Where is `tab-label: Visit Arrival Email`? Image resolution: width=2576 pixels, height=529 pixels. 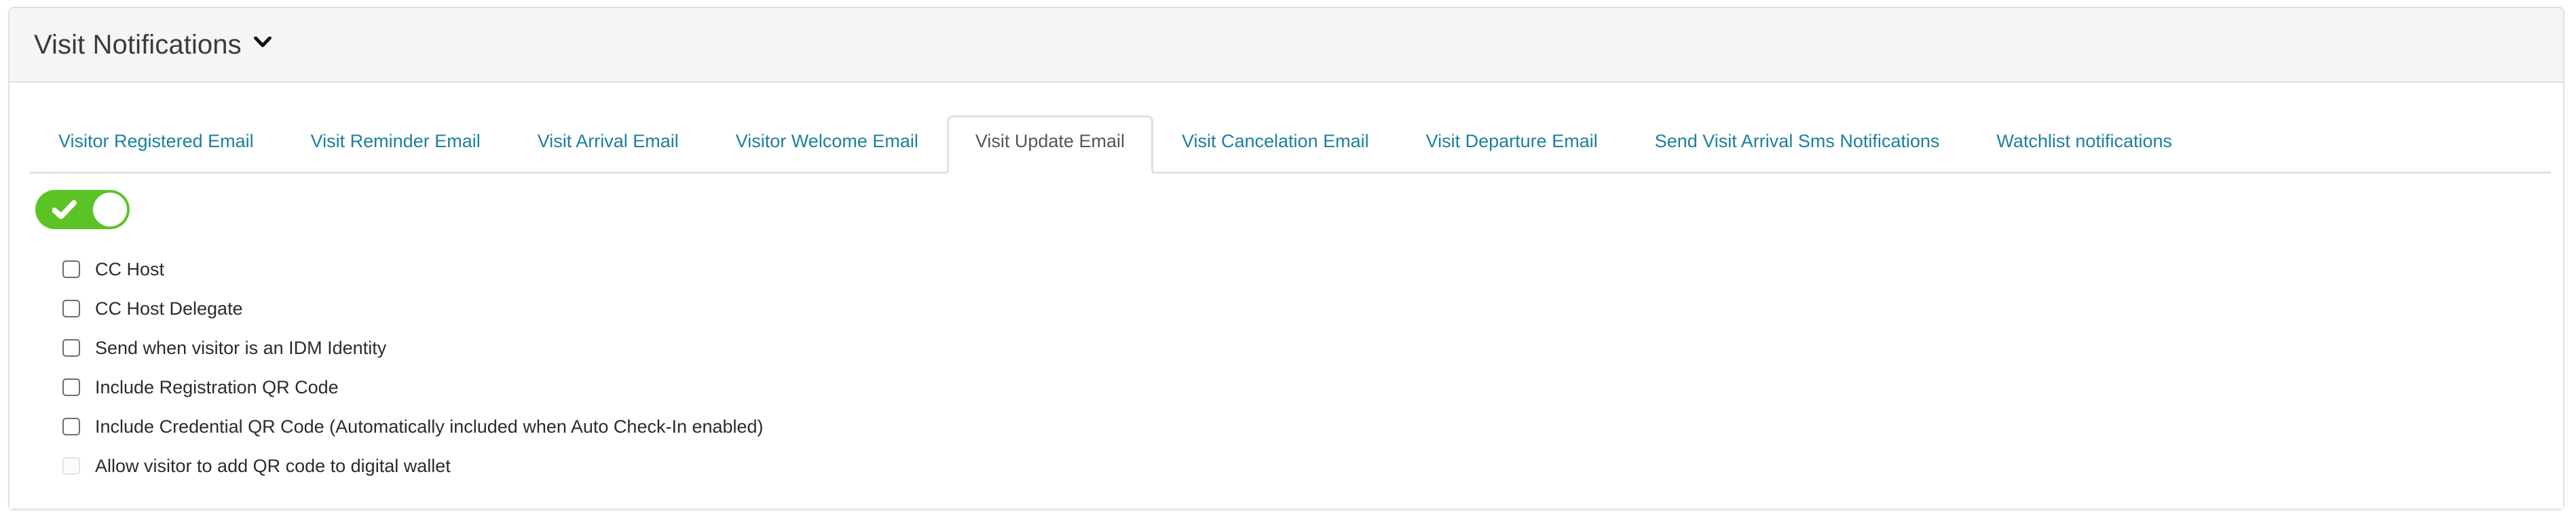
tab-label: Visit Arrival Email is located at coordinates (608, 141).